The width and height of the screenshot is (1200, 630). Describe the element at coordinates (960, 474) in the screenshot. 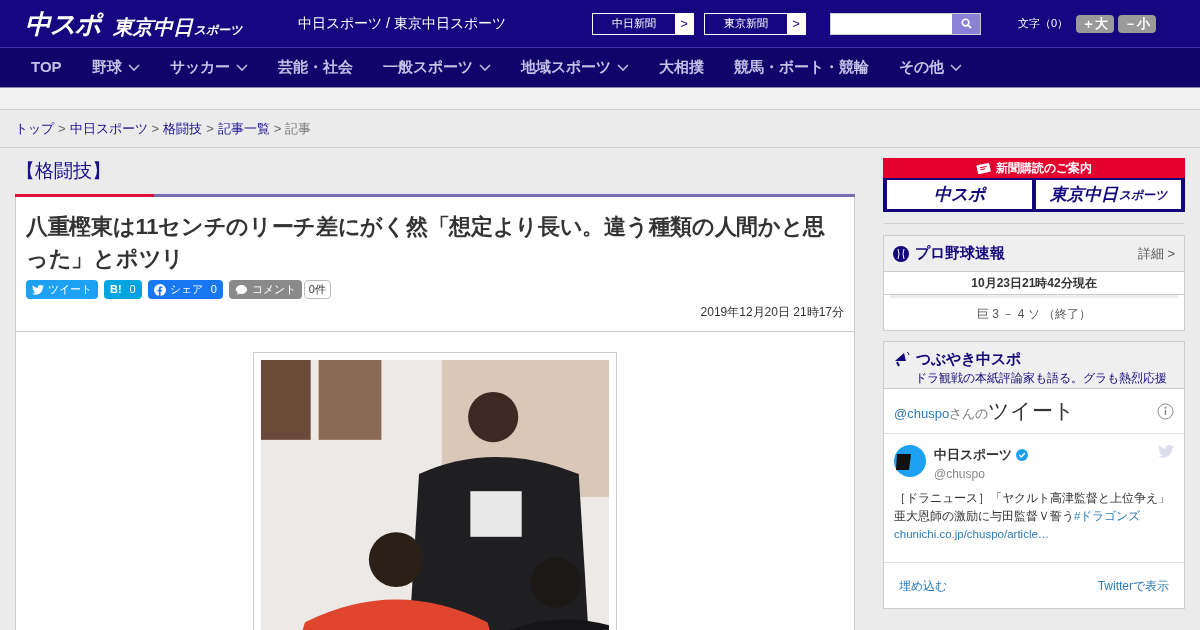

I see `account-handle: @chuspo` at that location.